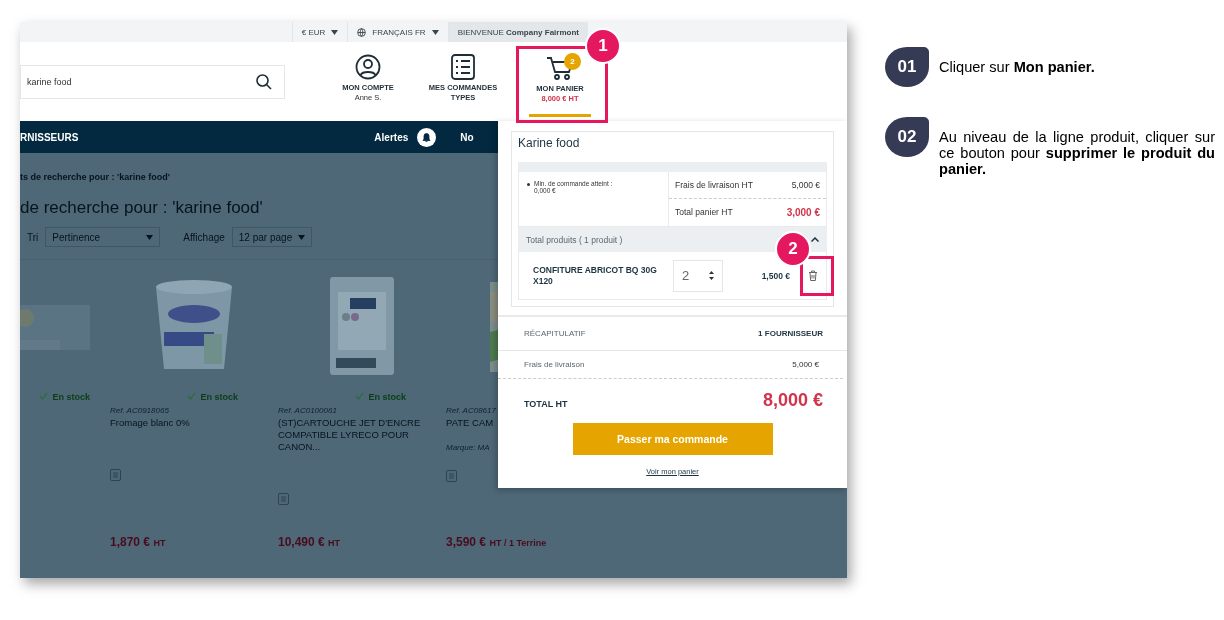 Image resolution: width=1224 pixels, height=620 pixels. Describe the element at coordinates (1077, 153) in the screenshot. I see `step-text: Au niveau de la ligne produit, cliquer sur ce bouton pour supprimer le produit du panier.` at that location.